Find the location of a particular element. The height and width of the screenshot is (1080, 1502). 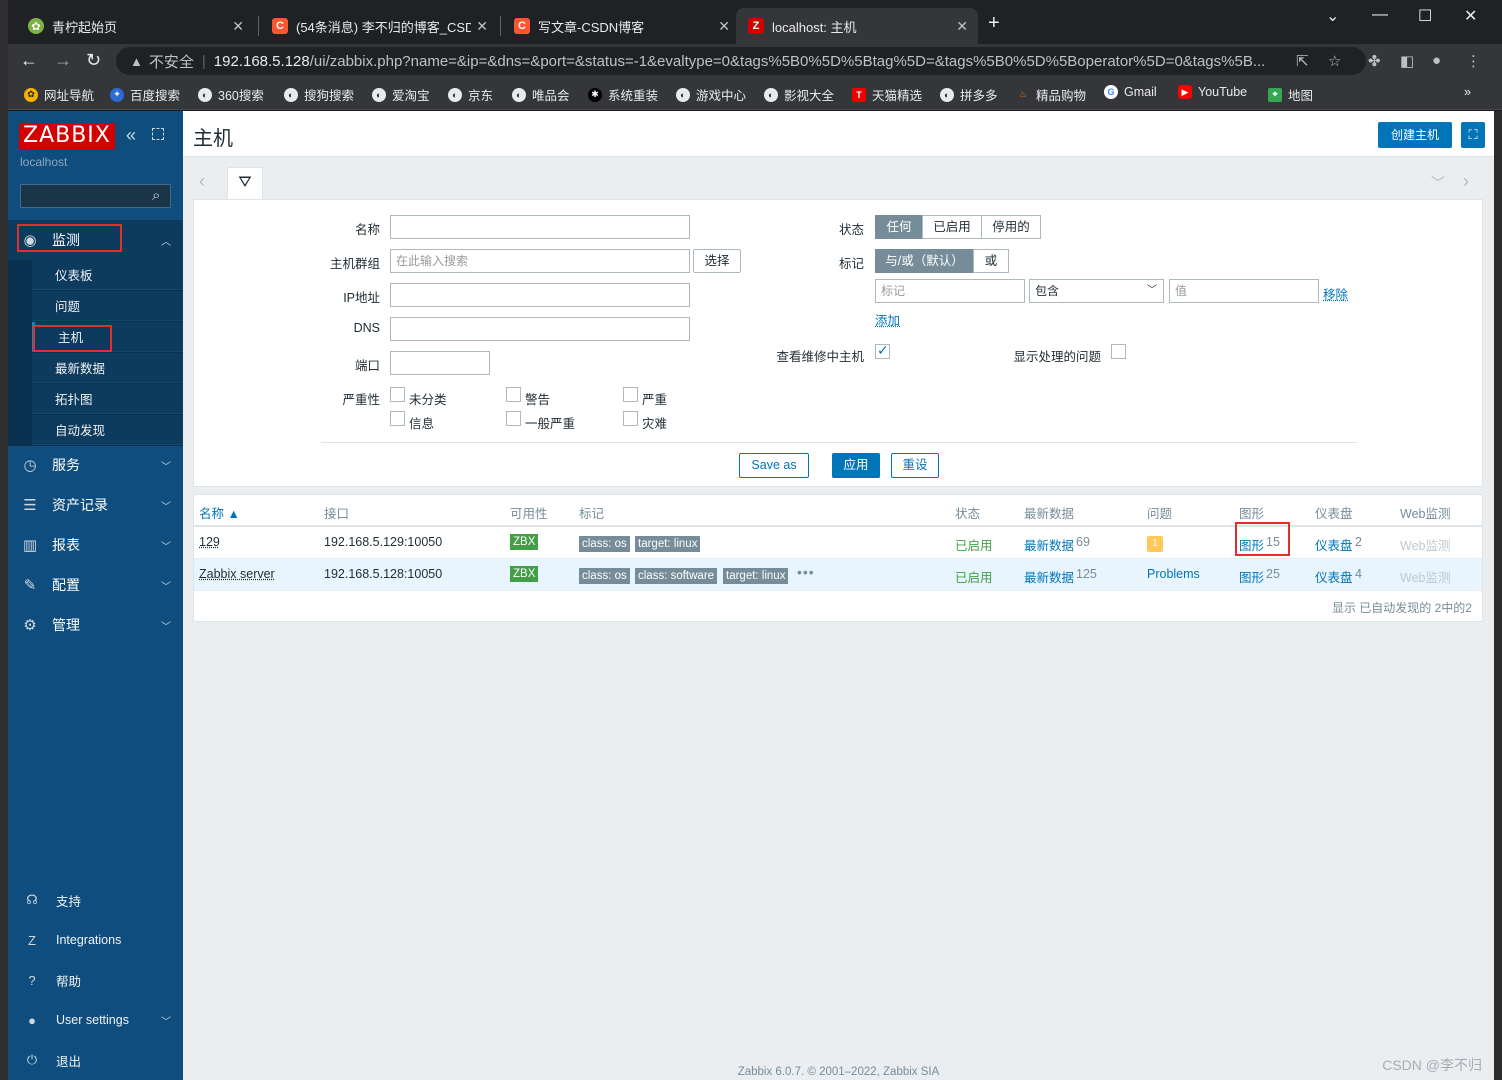

tag-name-input: 标记 is located at coordinates (950, 291).